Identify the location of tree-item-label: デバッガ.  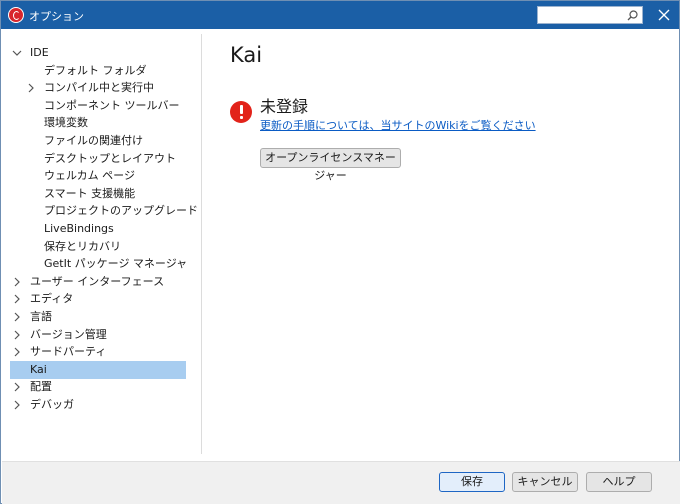
(52, 404).